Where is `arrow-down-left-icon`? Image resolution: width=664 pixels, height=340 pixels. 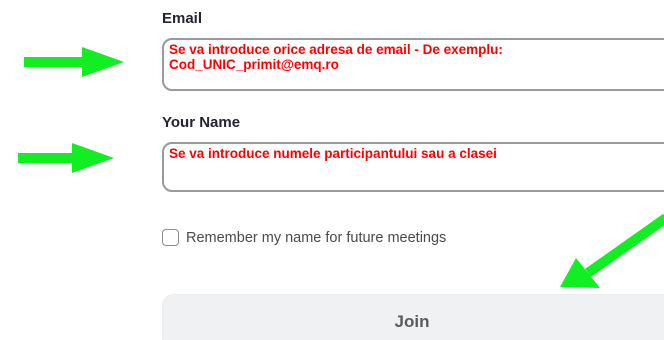
arrow-down-left-icon is located at coordinates (612, 250).